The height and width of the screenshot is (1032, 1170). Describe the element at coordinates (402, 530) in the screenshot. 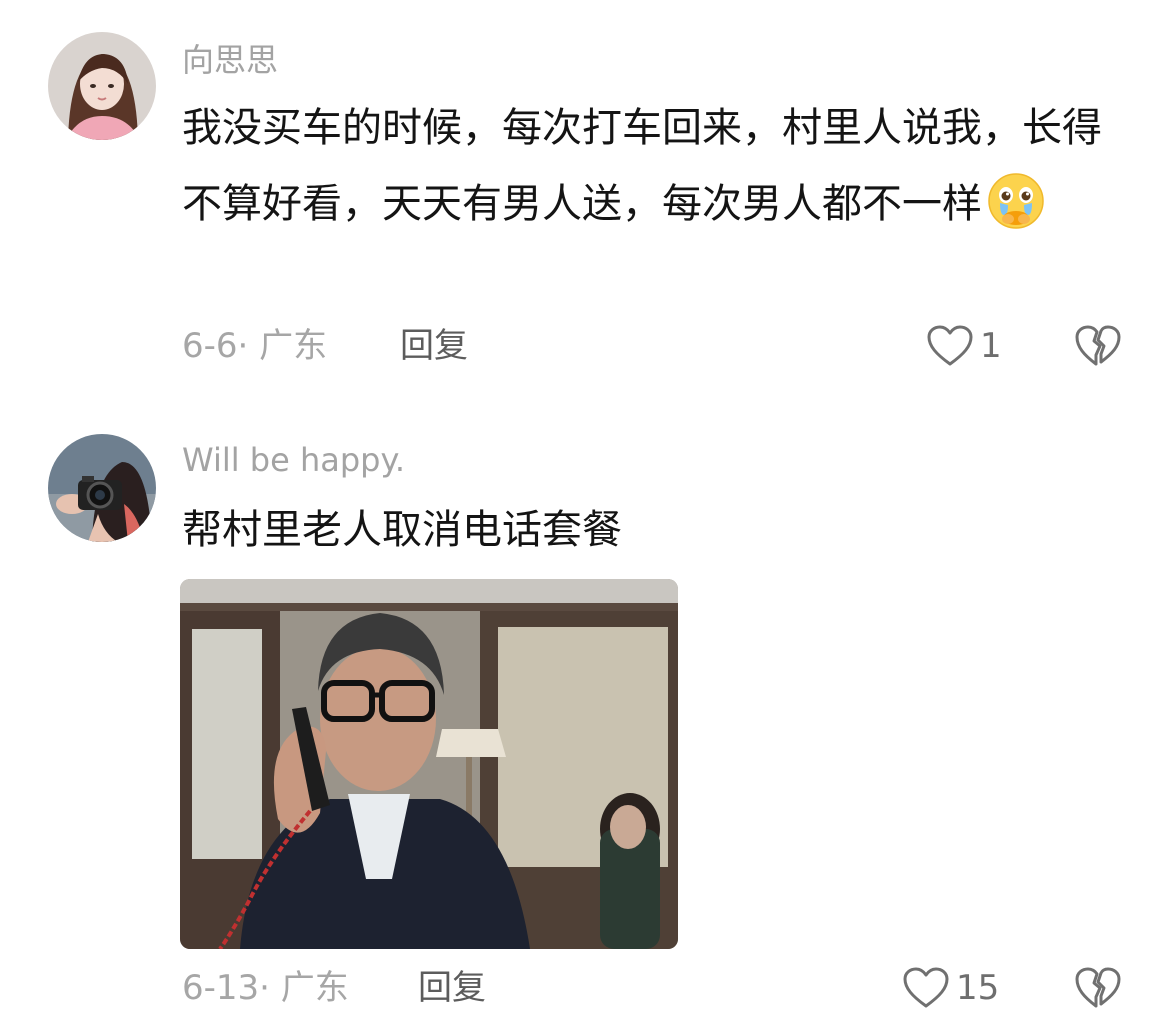

I see `comment-body: 帮村里老人取消电话套餐` at that location.